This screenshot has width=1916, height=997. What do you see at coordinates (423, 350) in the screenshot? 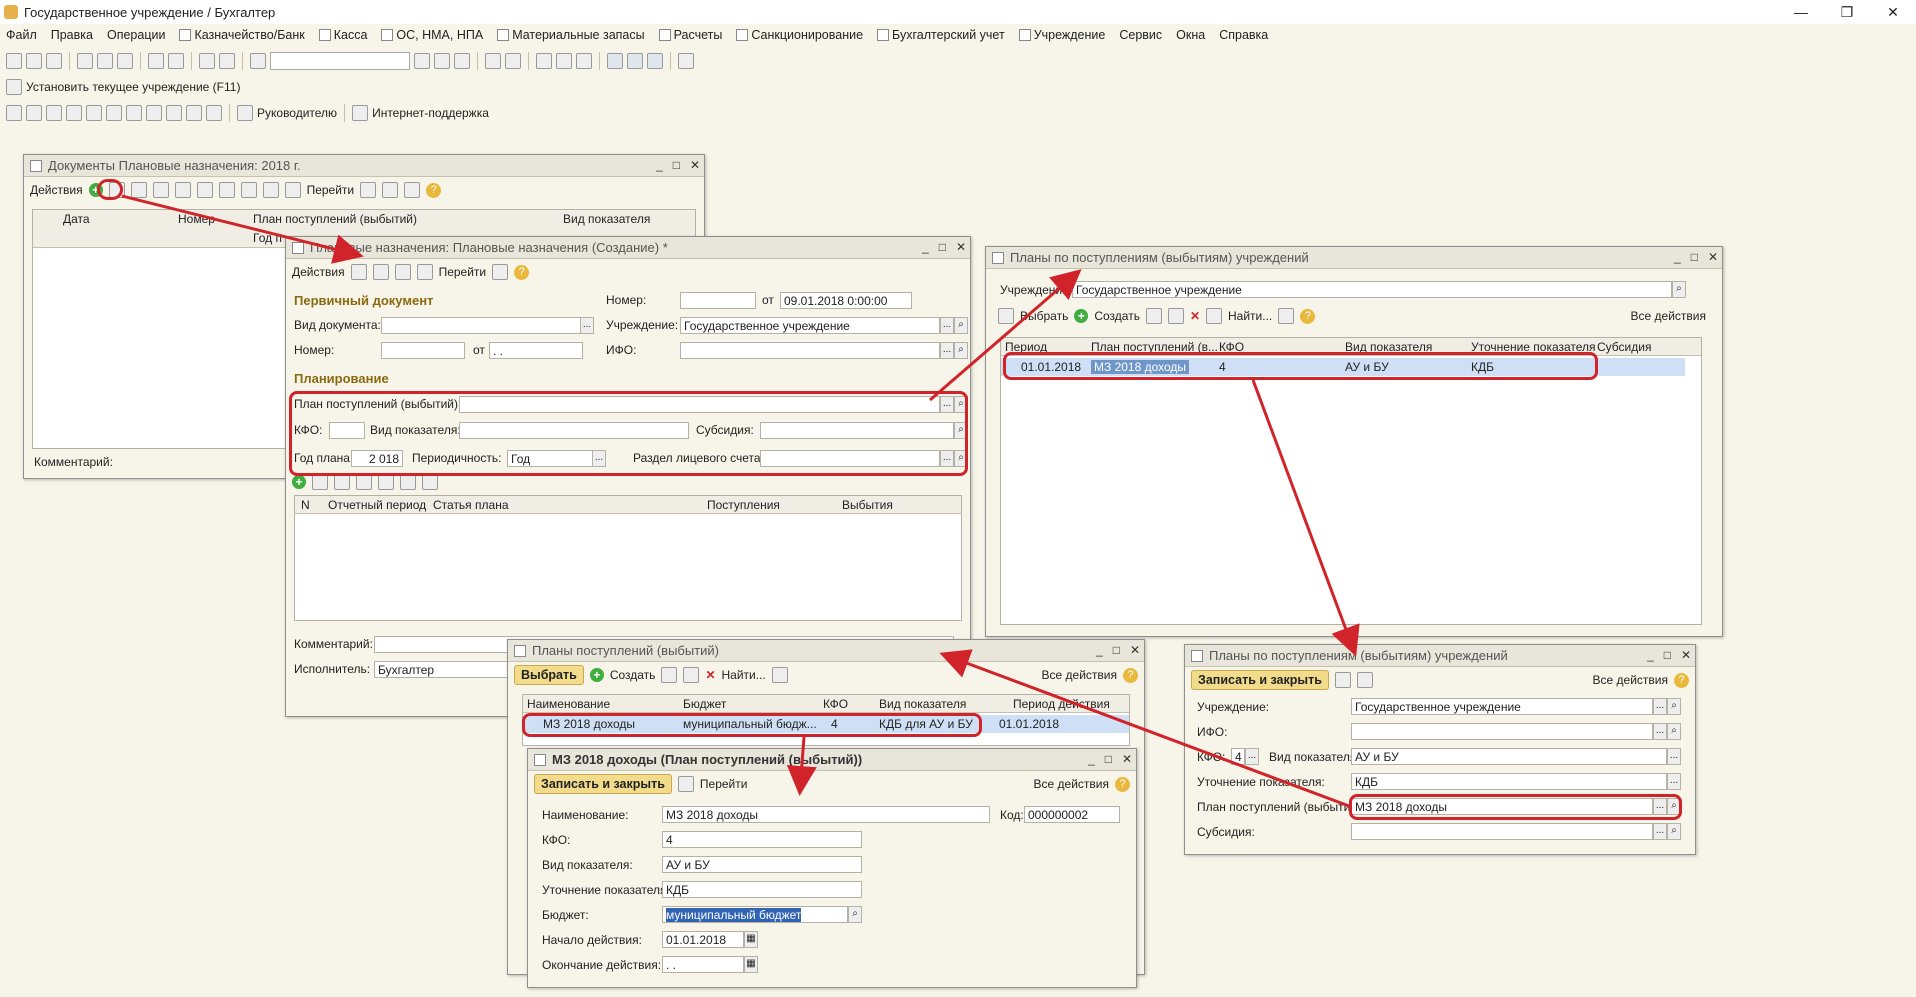
I see `number-field` at bounding box center [423, 350].